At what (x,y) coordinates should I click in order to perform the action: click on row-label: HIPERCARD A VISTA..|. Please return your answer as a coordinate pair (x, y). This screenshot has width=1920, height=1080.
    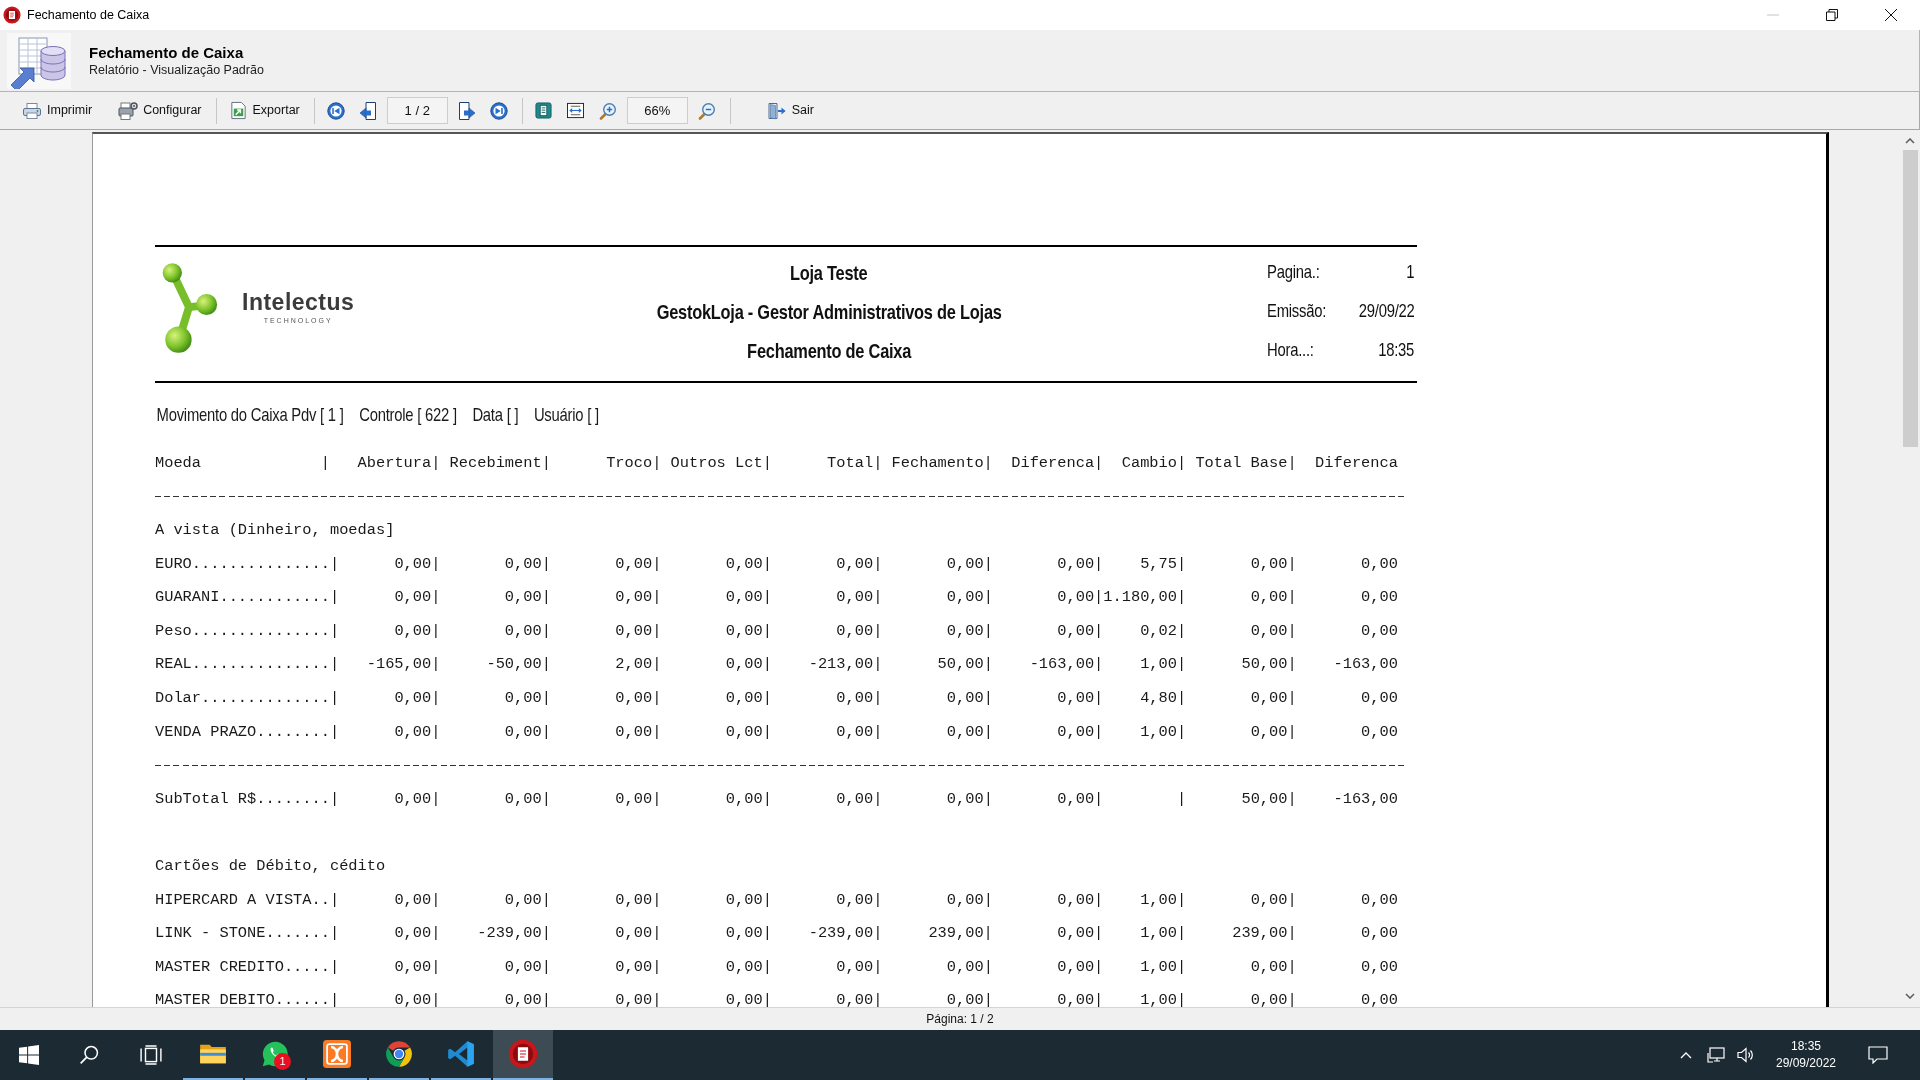
    Looking at the image, I should click on (247, 899).